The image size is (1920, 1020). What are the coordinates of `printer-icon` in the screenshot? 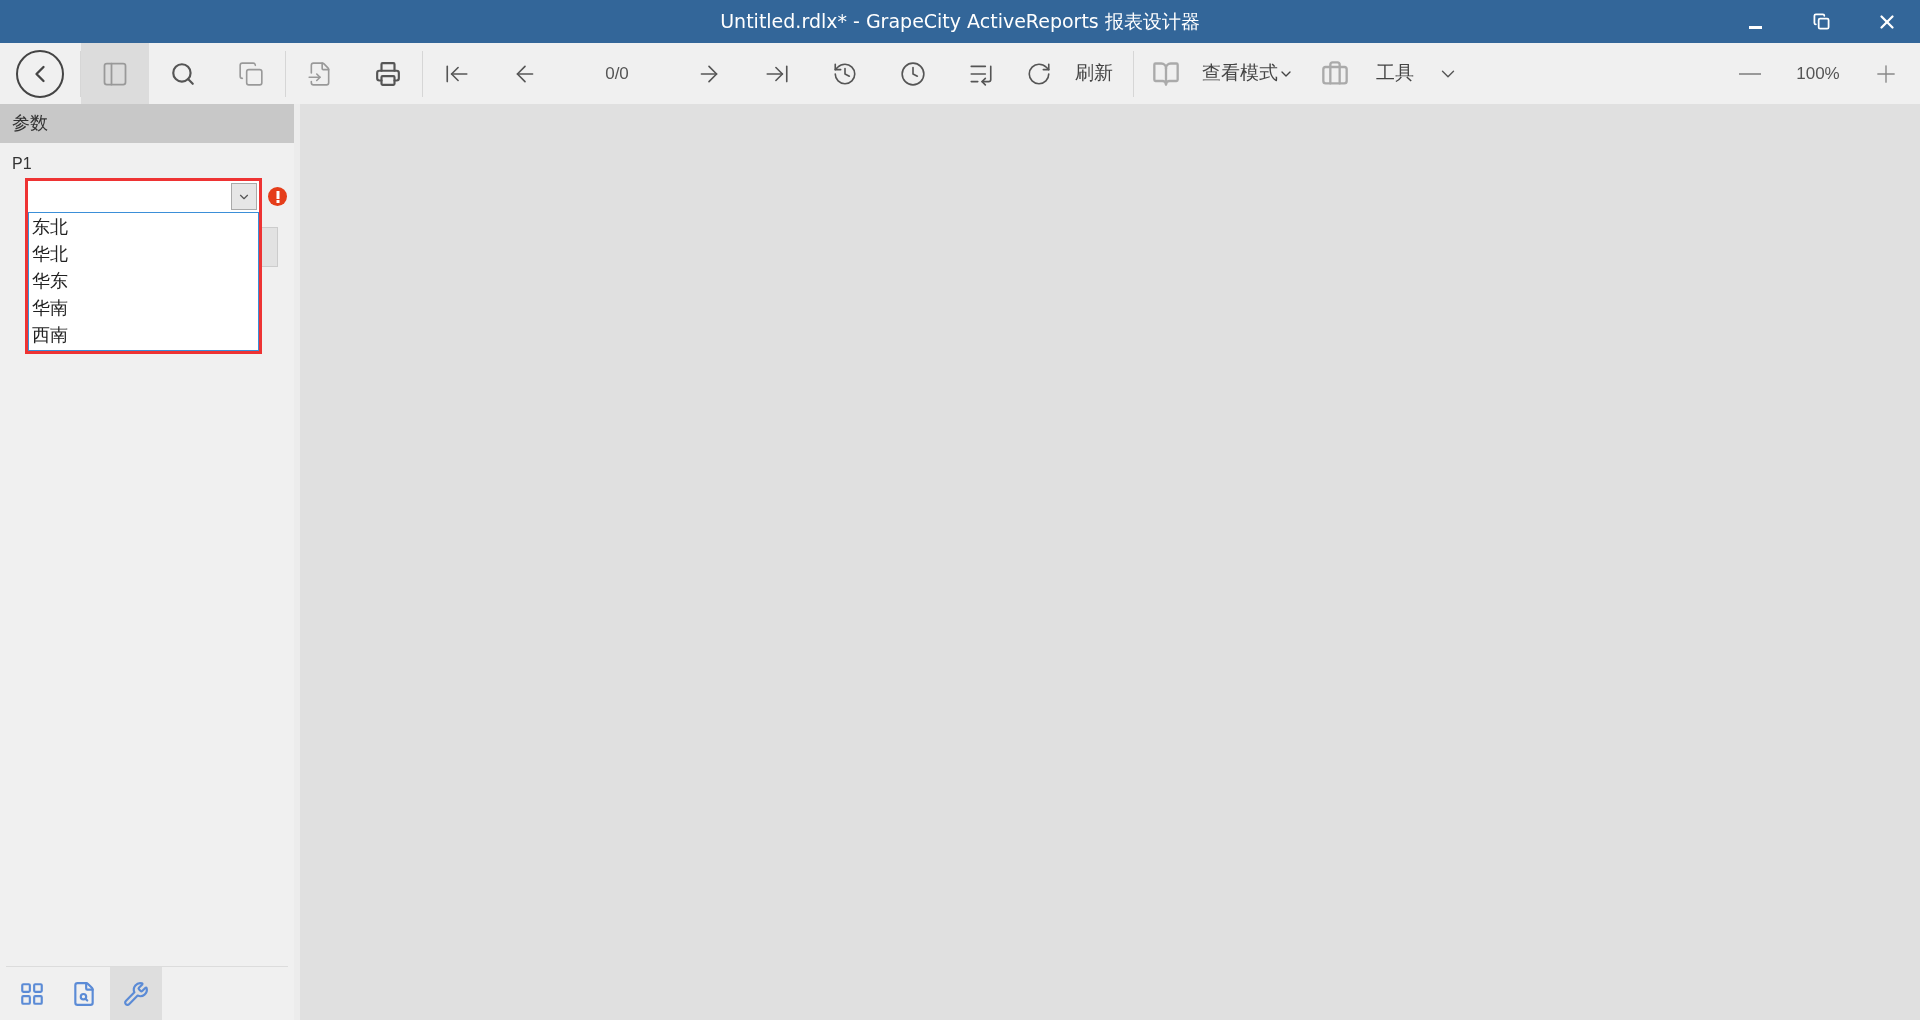 It's located at (388, 73).